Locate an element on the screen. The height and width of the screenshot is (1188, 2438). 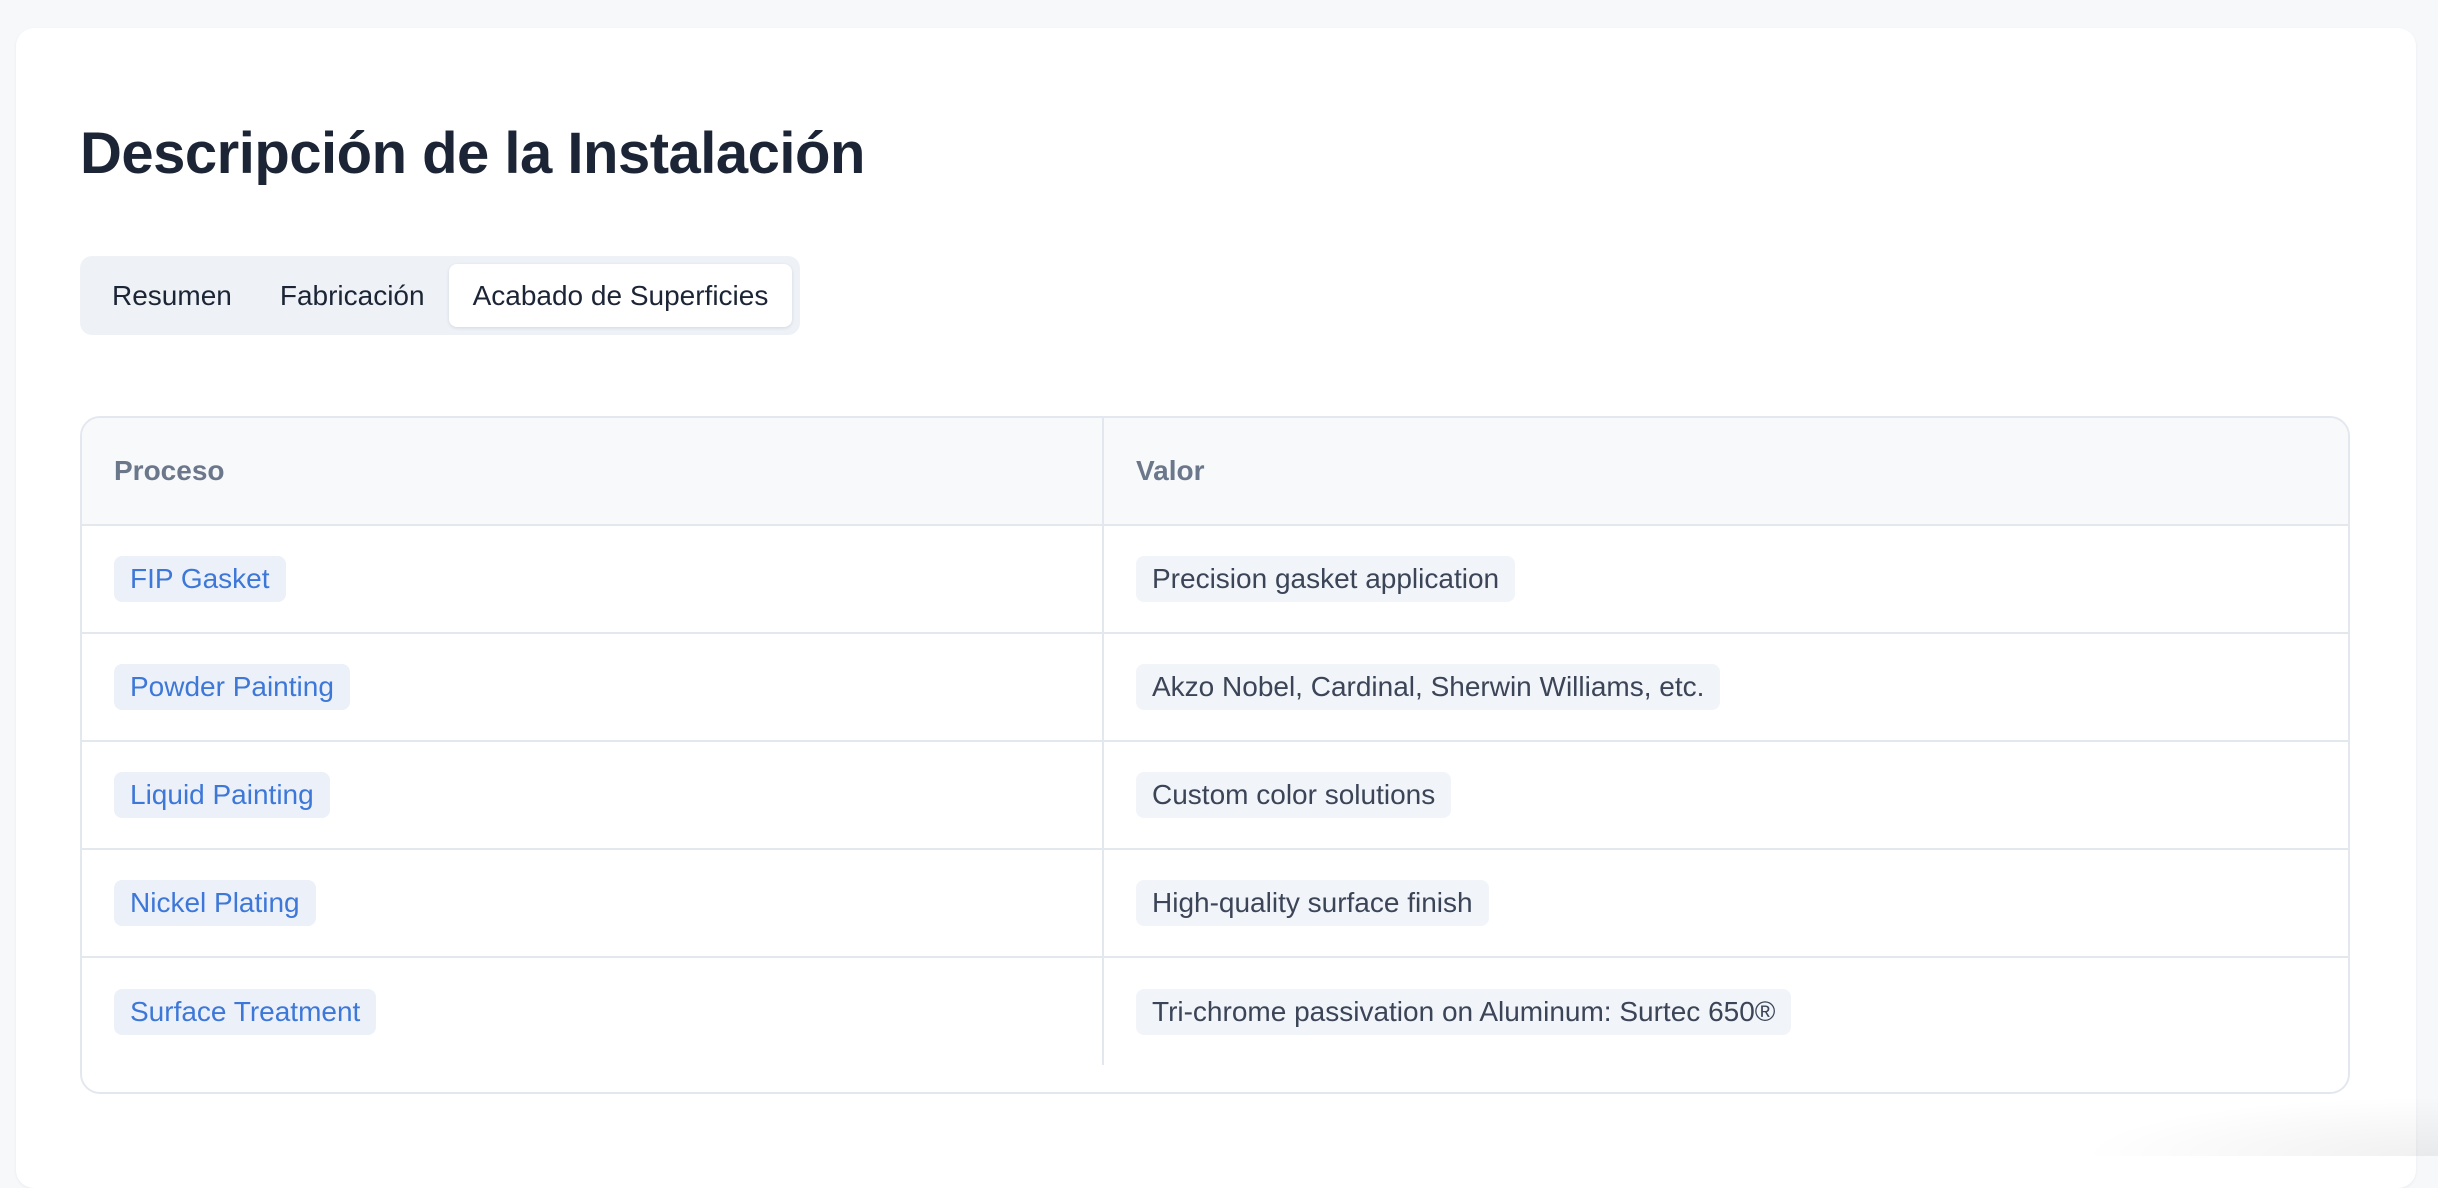
tab-fabricacion: Fabricación is located at coordinates (352, 295).